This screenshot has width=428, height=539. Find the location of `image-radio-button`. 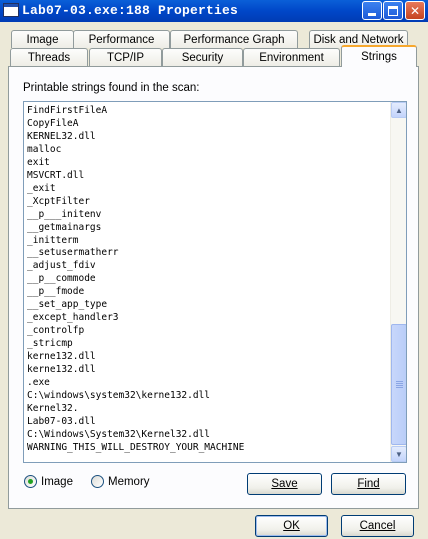

image-radio-button is located at coordinates (30, 481).